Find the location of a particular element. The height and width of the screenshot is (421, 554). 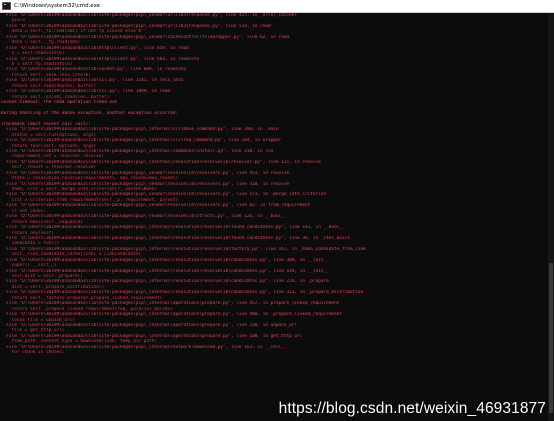

title-bar: C:\Windows\system32\cmd.exe is located at coordinates (277, 6).